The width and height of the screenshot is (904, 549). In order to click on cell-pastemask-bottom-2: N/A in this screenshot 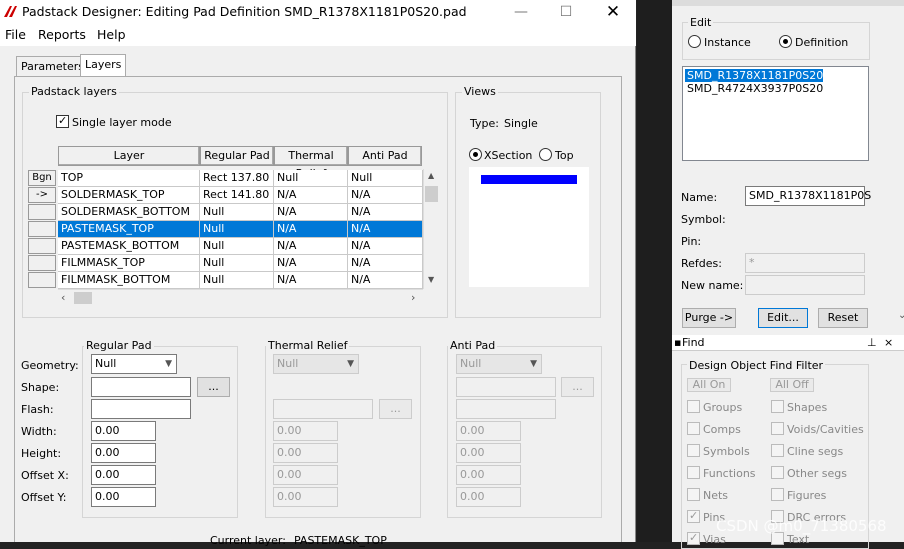, I will do `click(311, 246)`.